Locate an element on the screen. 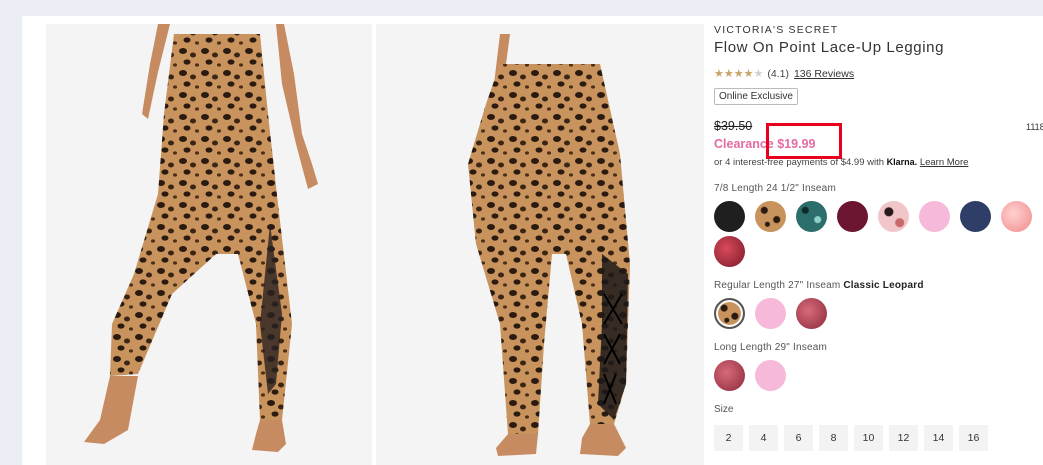 This screenshot has height=465, width=1043. size-option: 10 is located at coordinates (868, 438).